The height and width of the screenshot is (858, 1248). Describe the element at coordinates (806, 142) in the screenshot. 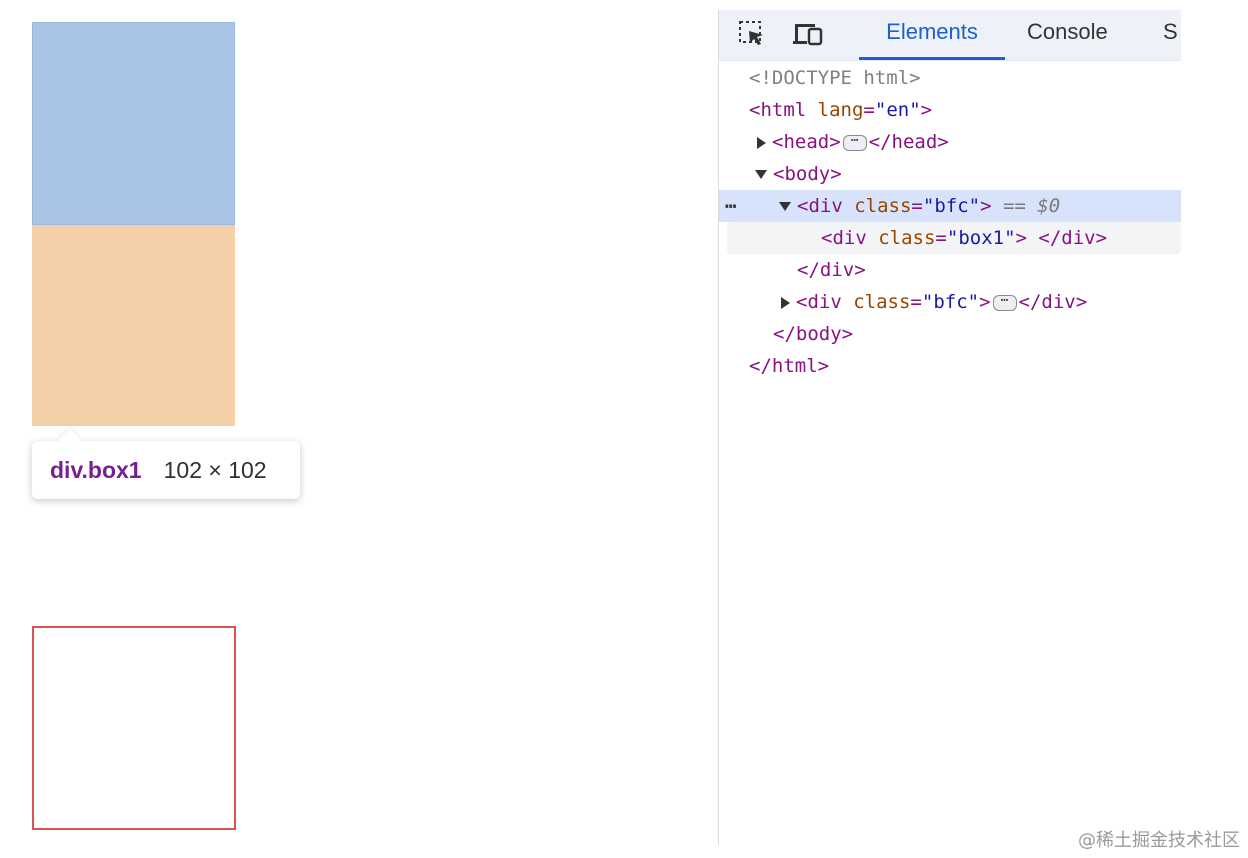

I see `head-open-tag: <head>` at that location.